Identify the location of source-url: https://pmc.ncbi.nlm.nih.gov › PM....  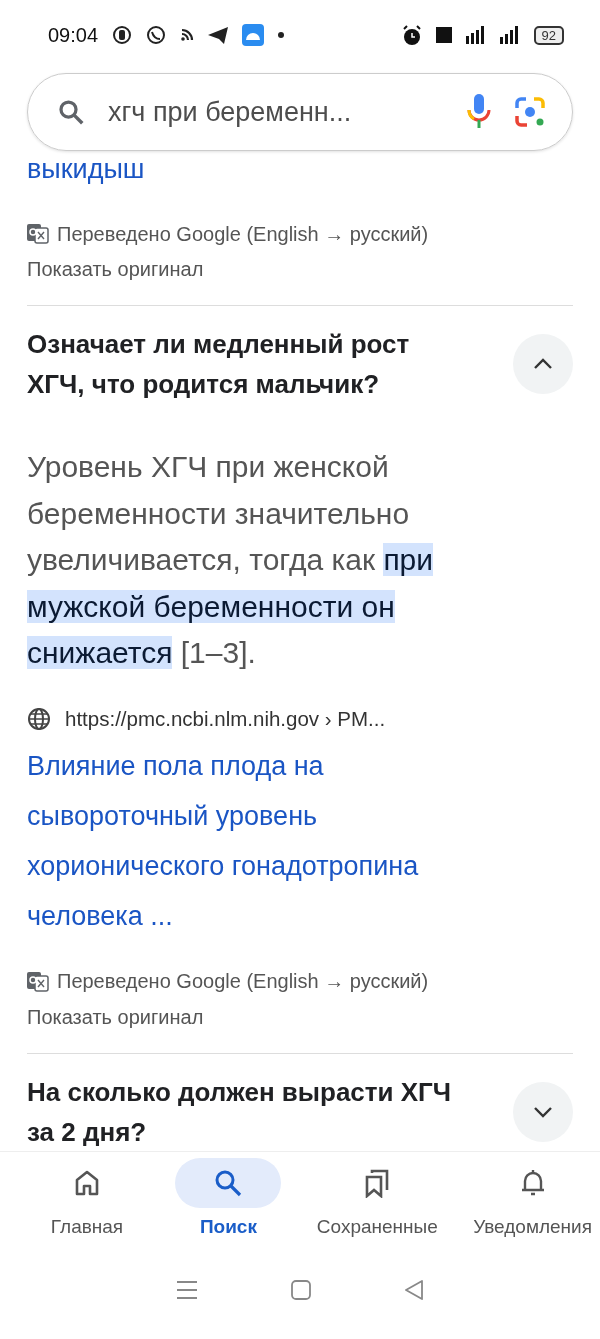
(225, 718).